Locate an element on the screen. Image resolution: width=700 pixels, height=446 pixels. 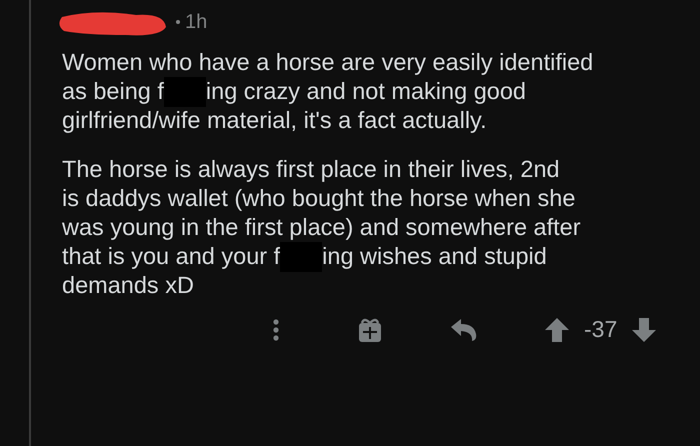
comment-text: The horse is always first place in their lives, 2nd is located at coordinates (311, 169).